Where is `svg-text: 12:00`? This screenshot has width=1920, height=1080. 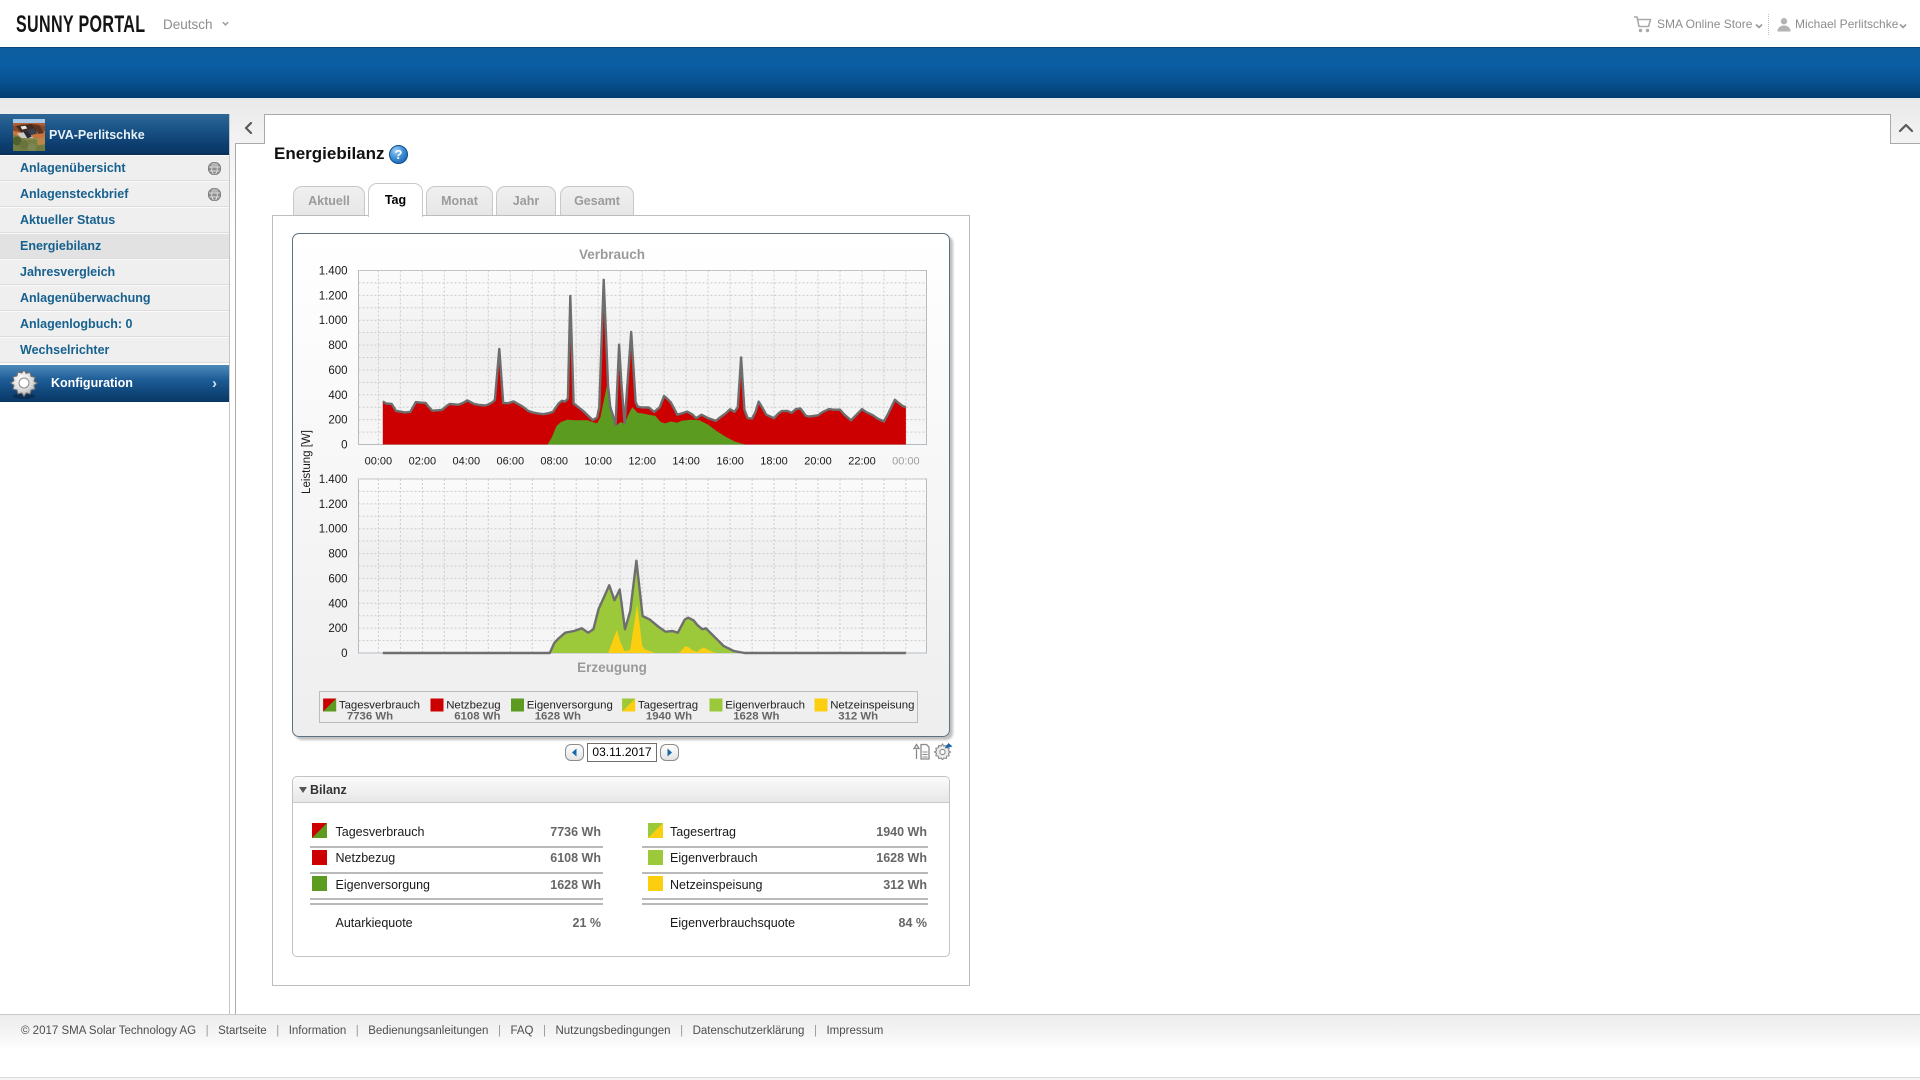
svg-text: 12:00 is located at coordinates (642, 462).